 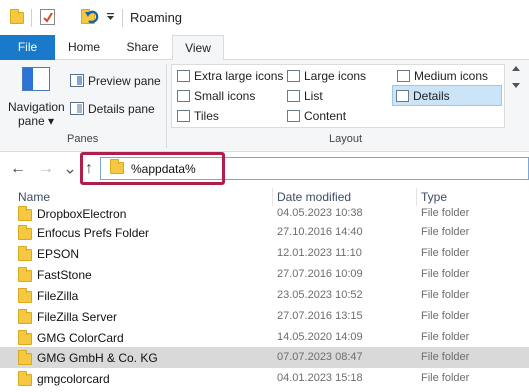 I want to click on layout-content: Content, so click(x=337, y=116).